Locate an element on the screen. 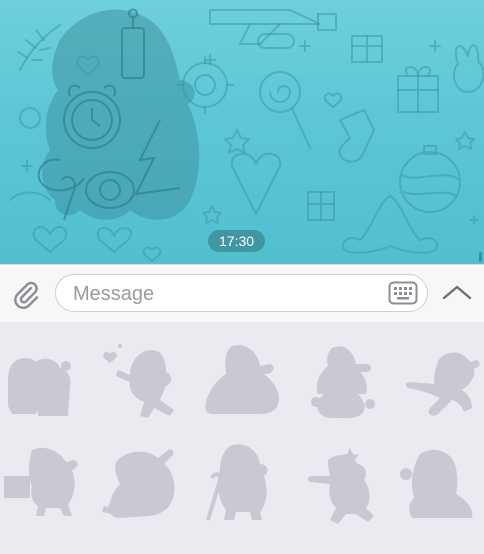 The height and width of the screenshot is (554, 484). sticker-gnome-cauldron is located at coordinates (347, 383).